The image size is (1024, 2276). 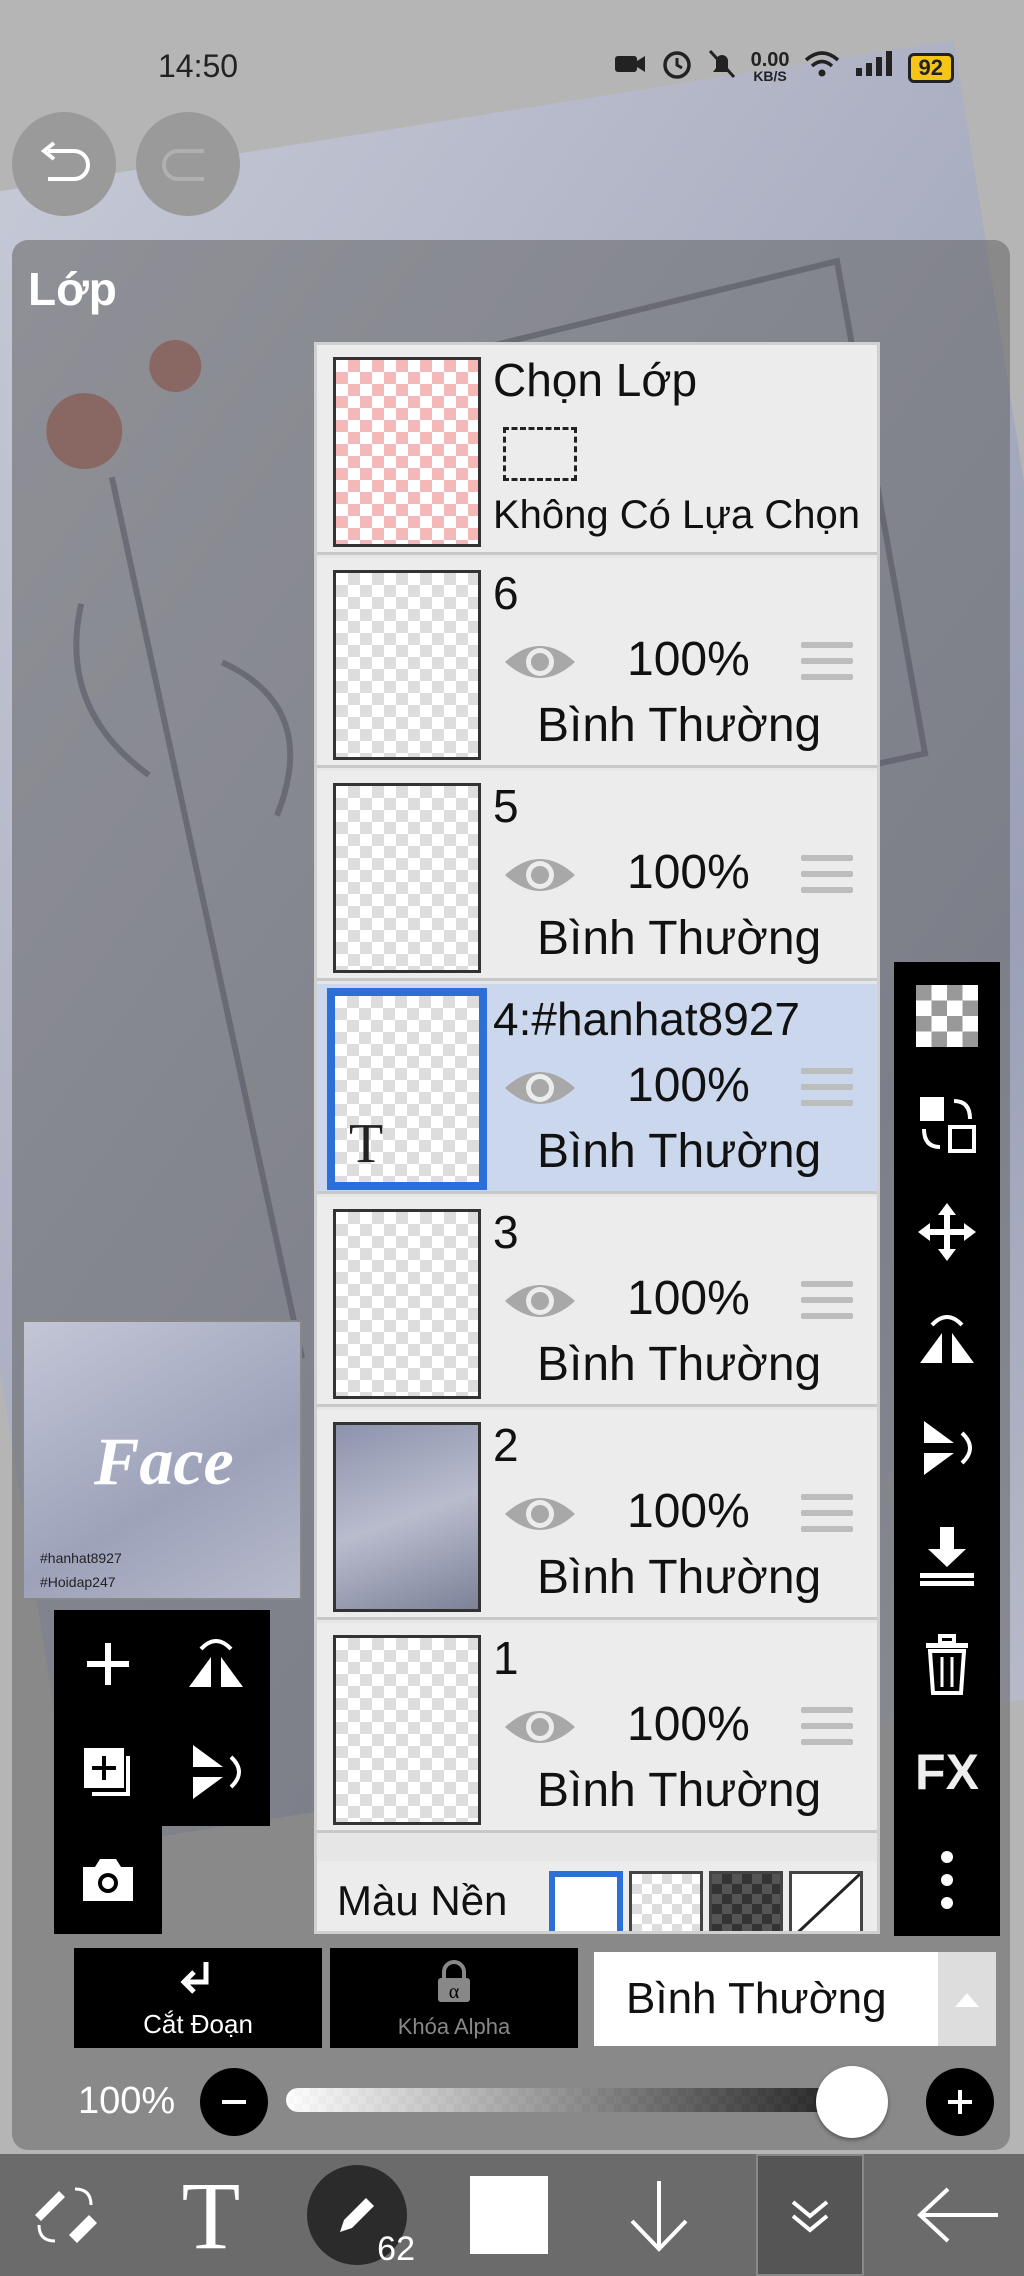 What do you see at coordinates (947, 1556) in the screenshot?
I see `merge-down-button` at bounding box center [947, 1556].